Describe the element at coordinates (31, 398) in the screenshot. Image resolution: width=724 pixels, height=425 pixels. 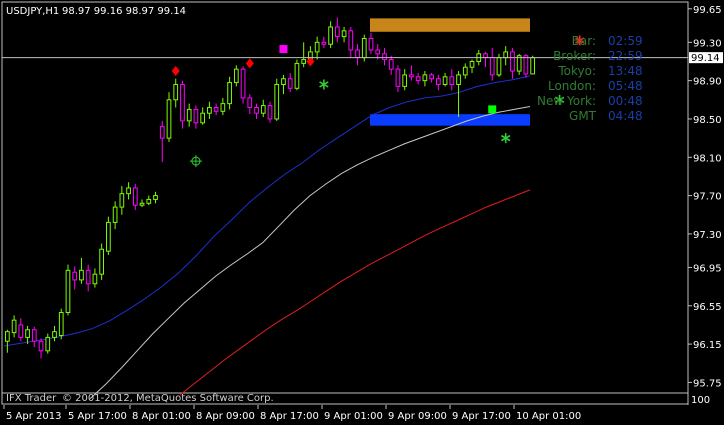
I see `broker-name: IFX Trader` at that location.